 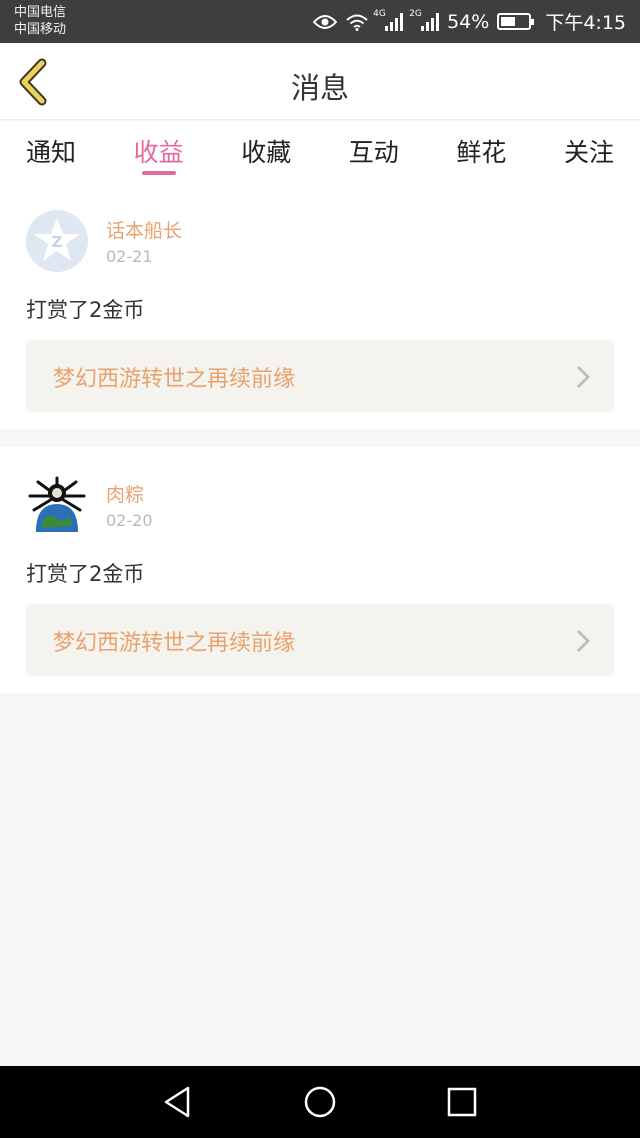 I want to click on message-date: 02-21, so click(x=129, y=256).